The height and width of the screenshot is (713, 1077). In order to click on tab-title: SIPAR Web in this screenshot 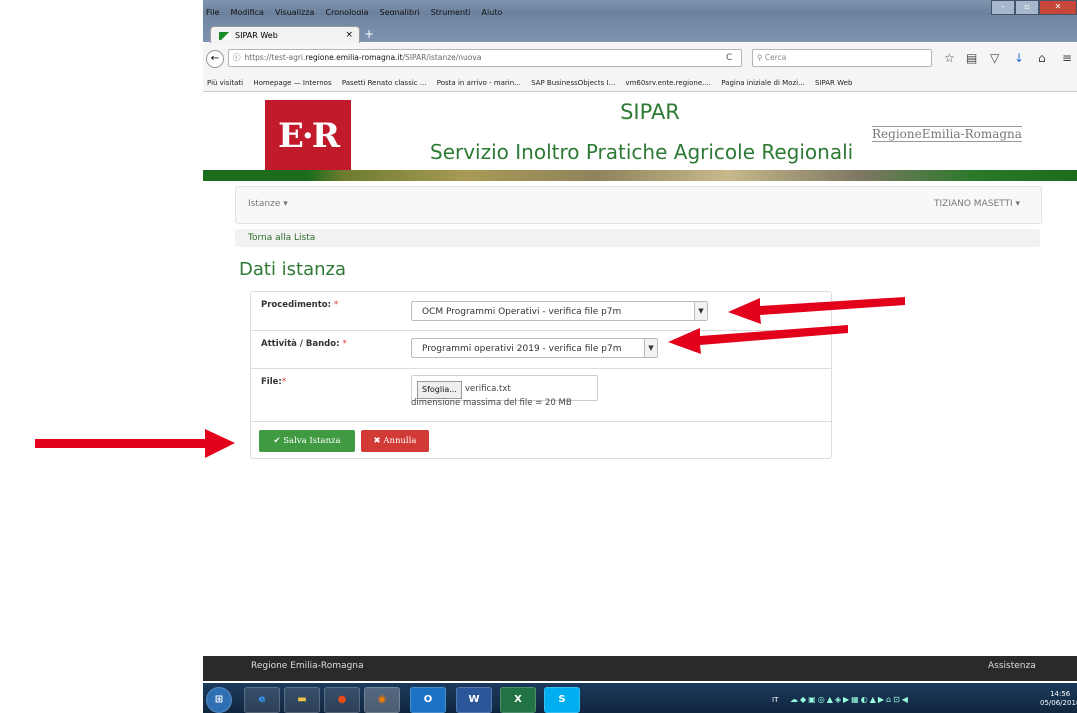, I will do `click(256, 35)`.